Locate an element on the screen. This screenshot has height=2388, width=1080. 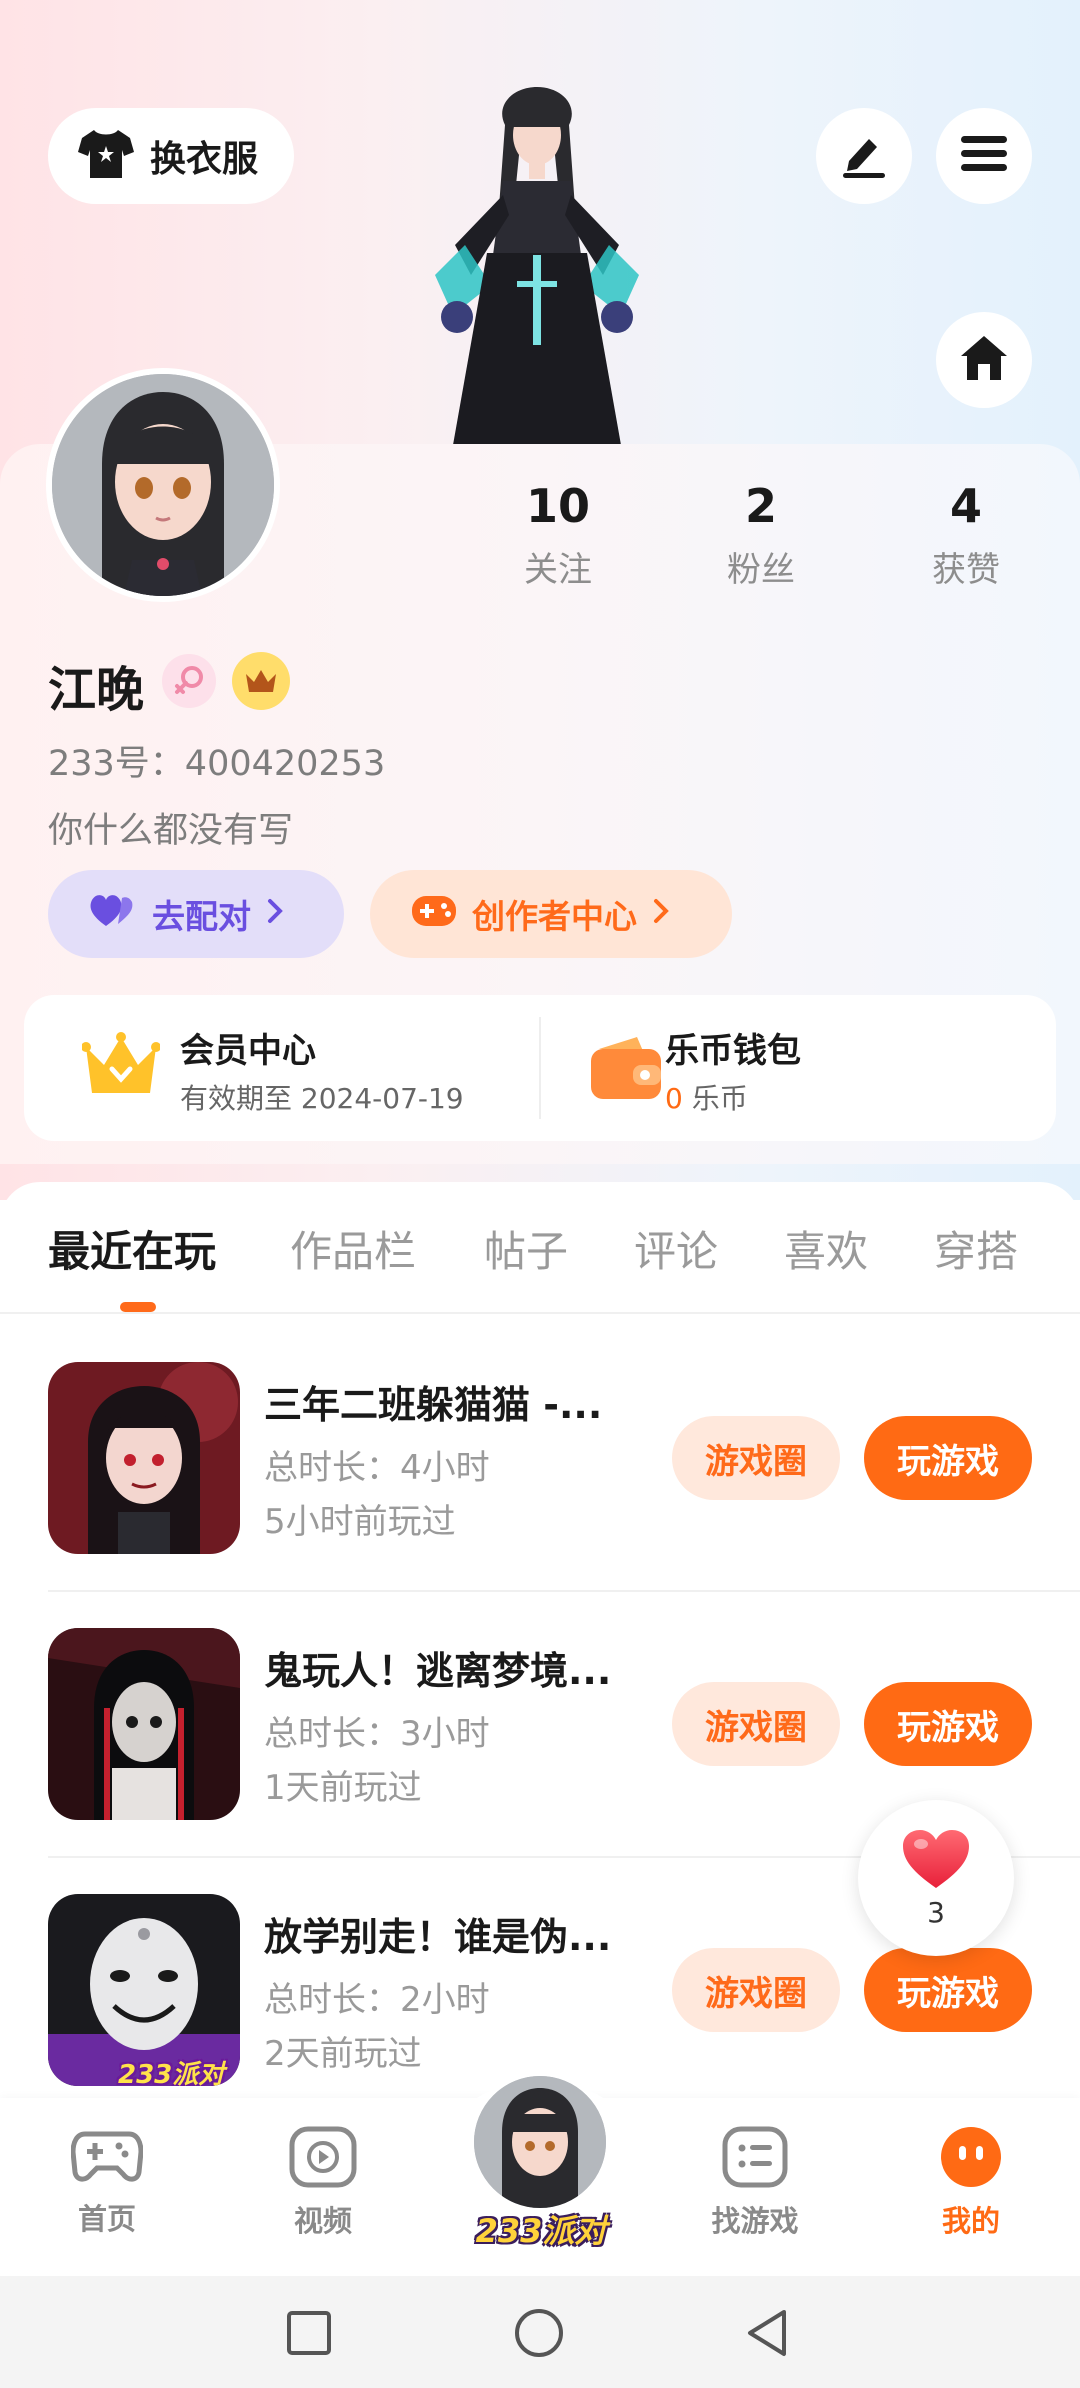
home-icon is located at coordinates (984, 360).